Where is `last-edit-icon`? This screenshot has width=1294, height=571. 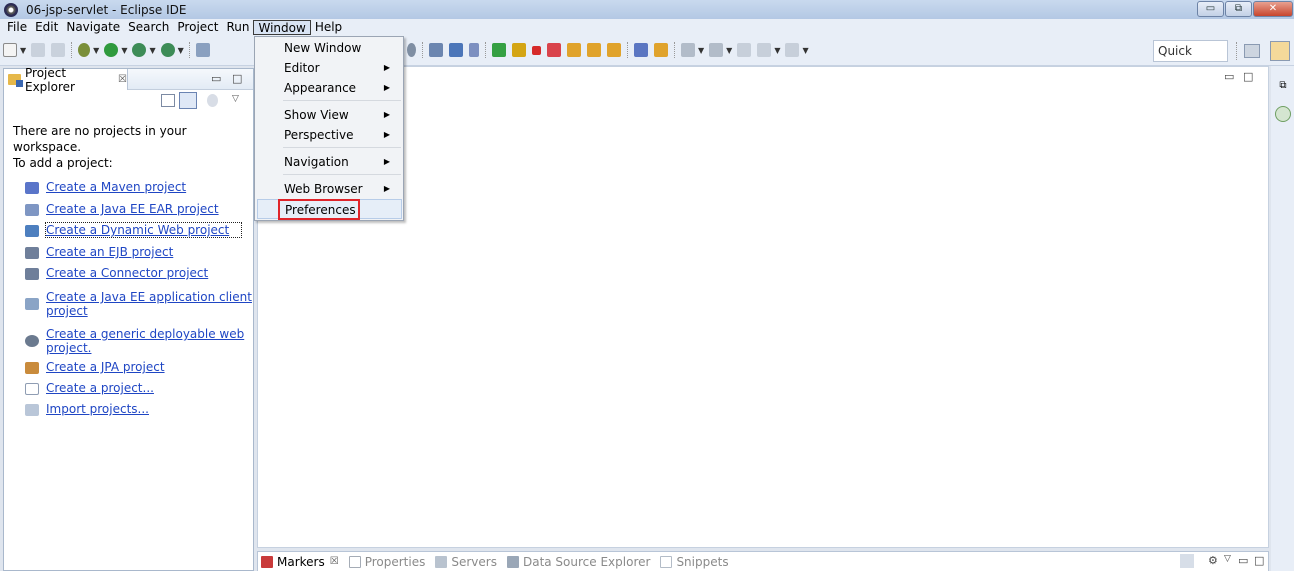 last-edit-icon is located at coordinates (744, 50).